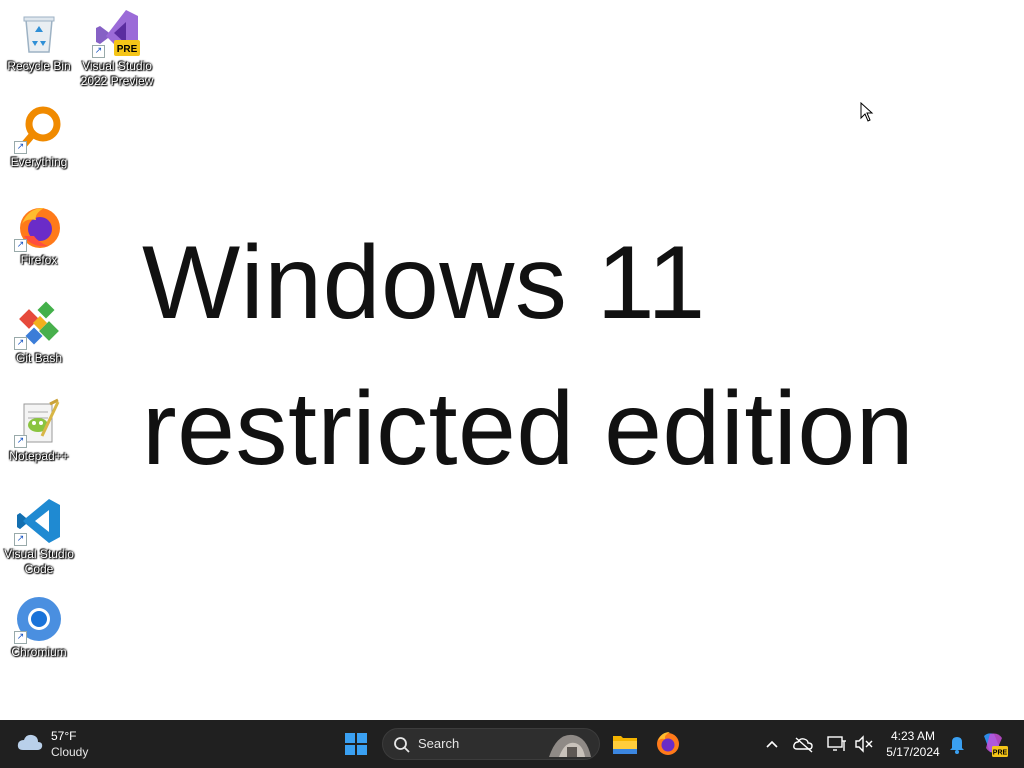  What do you see at coordinates (424, 283) in the screenshot?
I see `wallpaper-headline-line-1: Windows 11` at bounding box center [424, 283].